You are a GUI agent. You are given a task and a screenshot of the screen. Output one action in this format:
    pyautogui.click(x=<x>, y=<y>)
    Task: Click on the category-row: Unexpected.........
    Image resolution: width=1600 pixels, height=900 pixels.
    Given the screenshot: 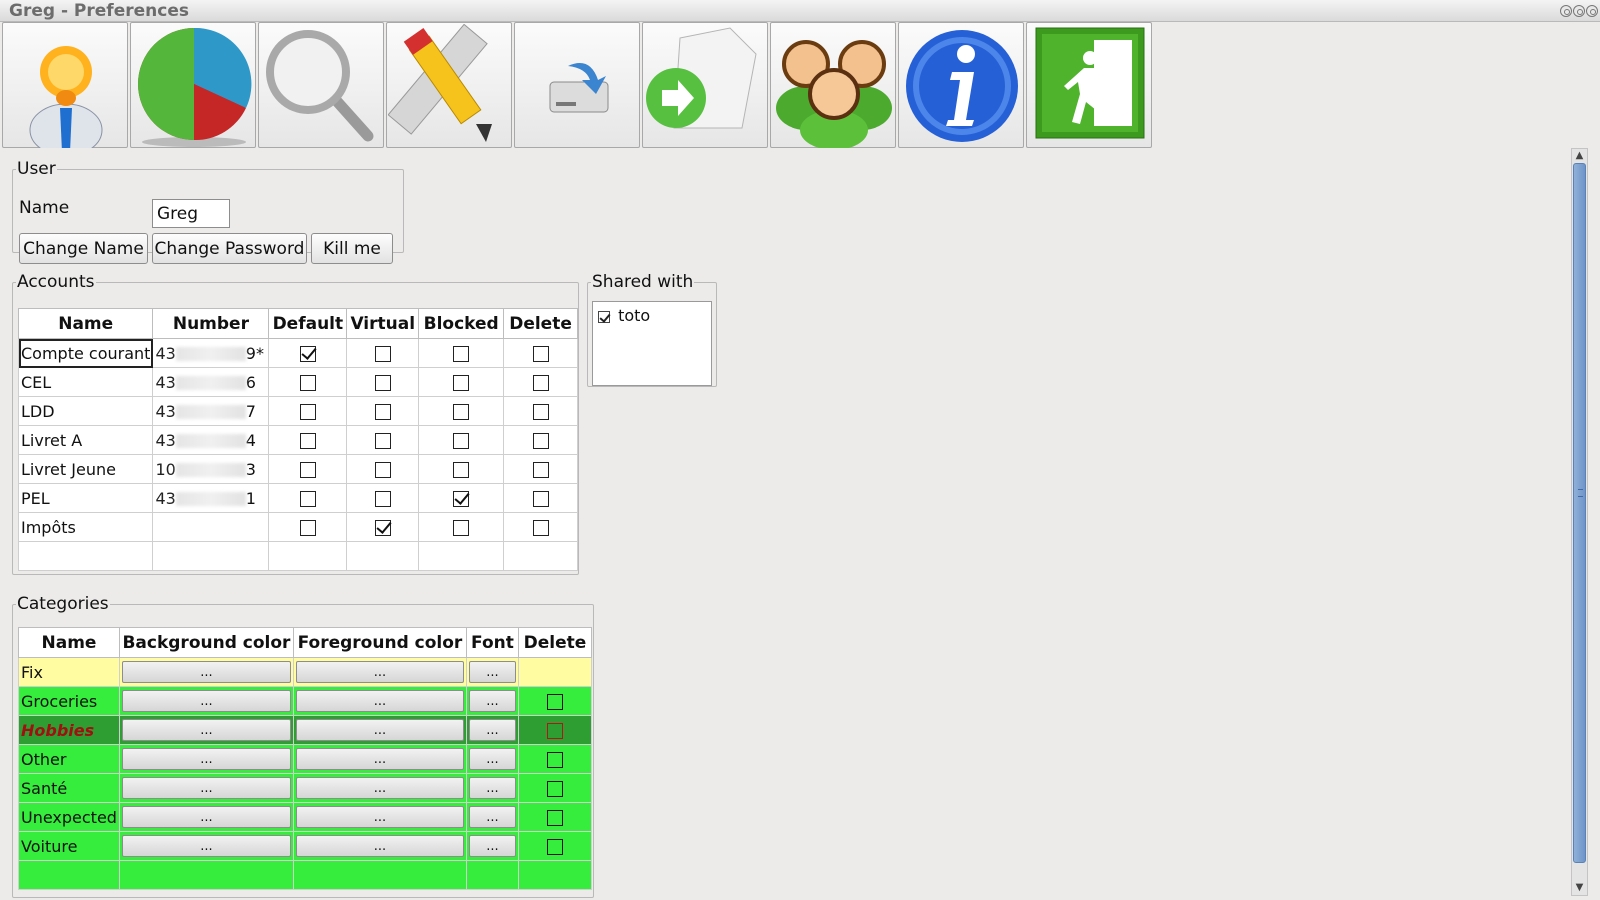 What is the action you would take?
    pyautogui.click(x=305, y=817)
    